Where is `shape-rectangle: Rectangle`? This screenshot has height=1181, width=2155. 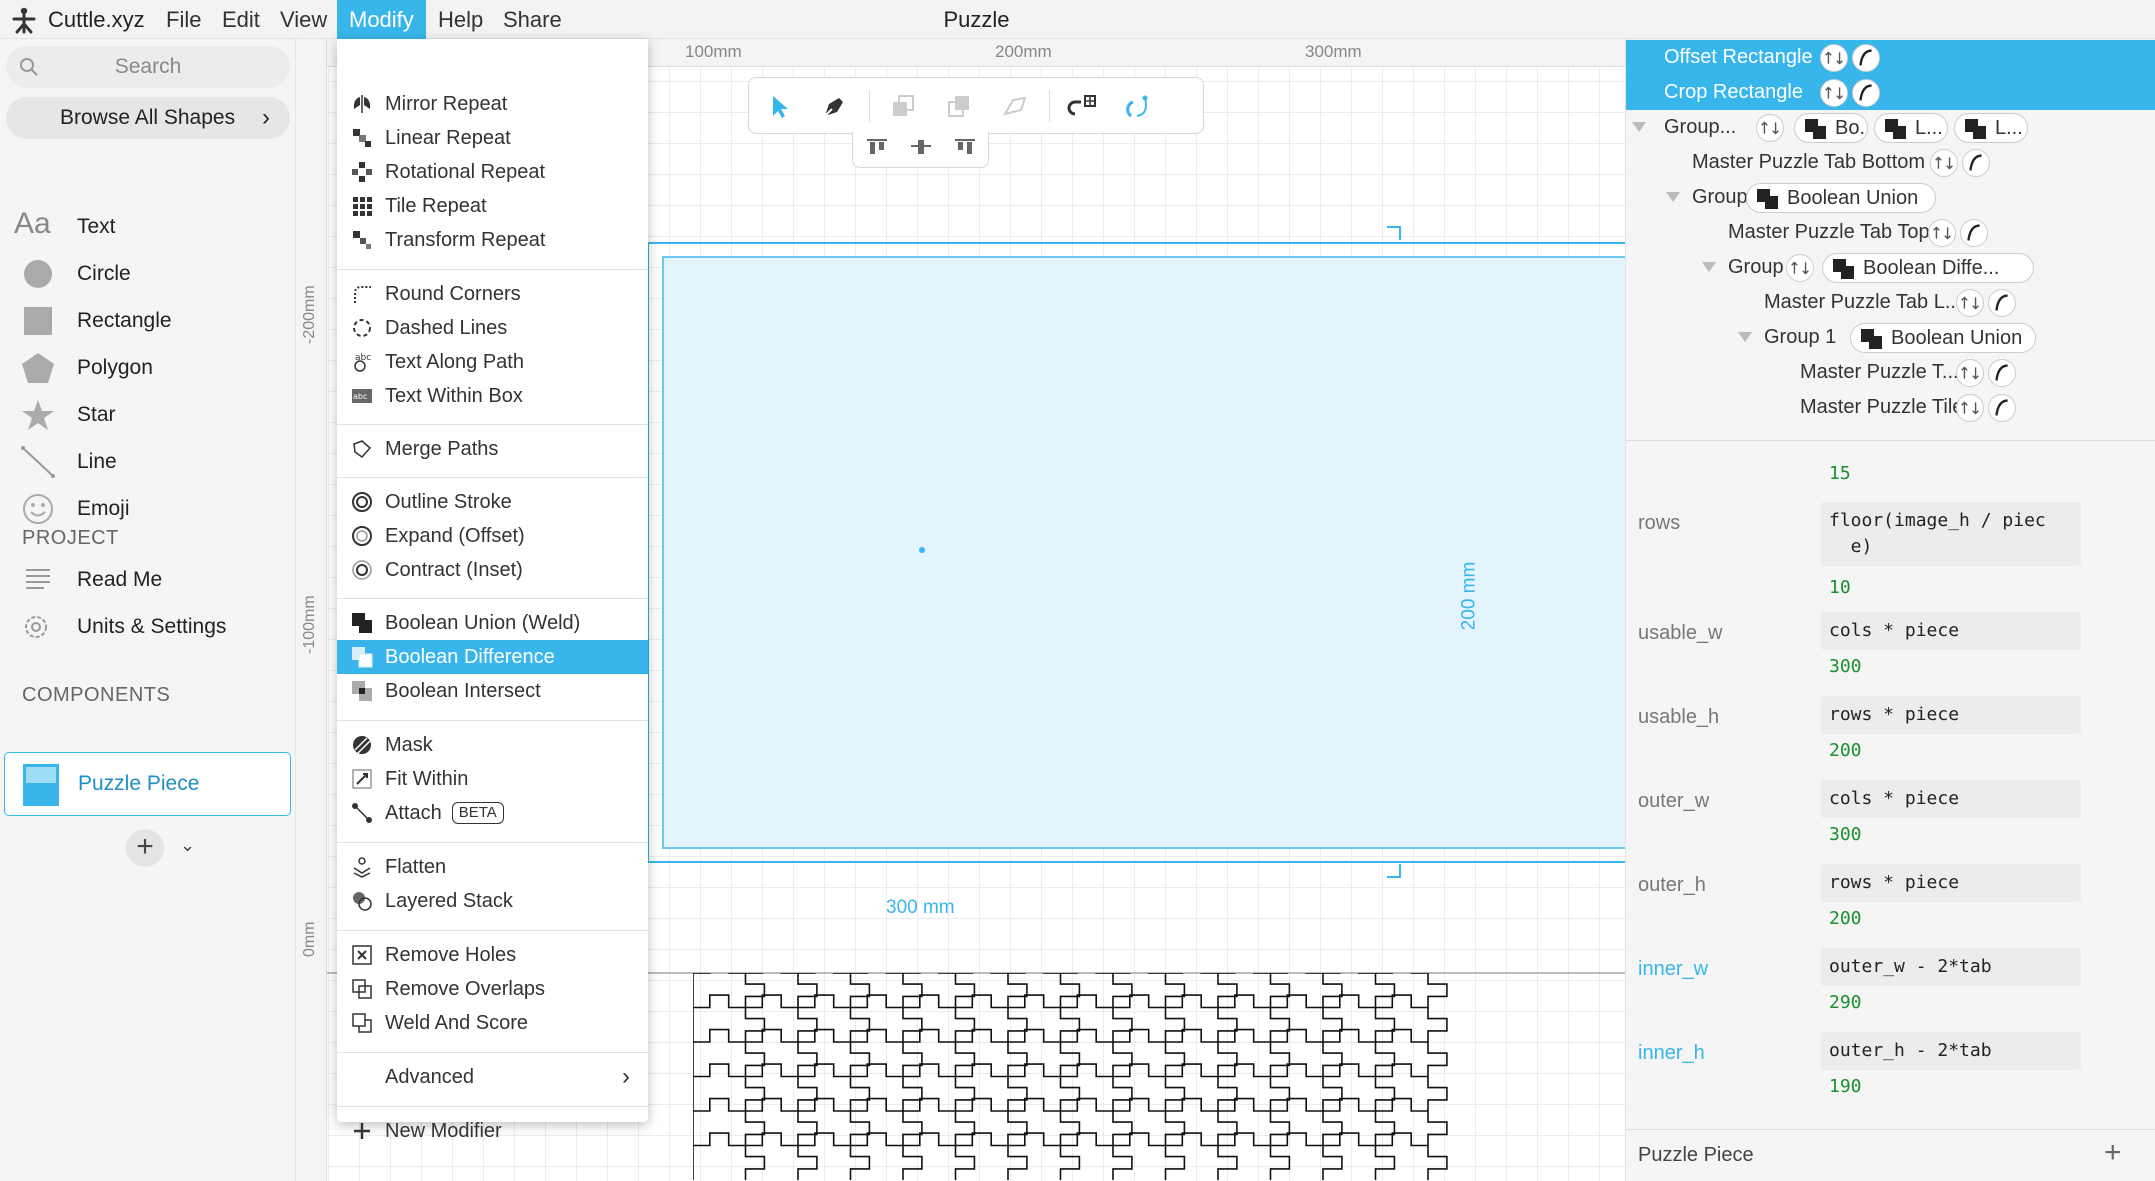 shape-rectangle: Rectangle is located at coordinates (148, 320).